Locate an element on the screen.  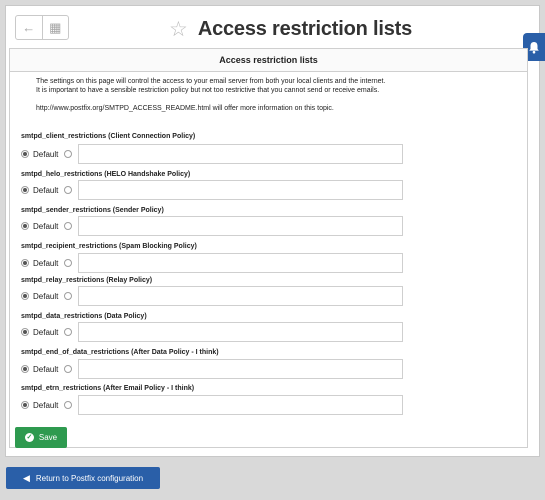
nav-button-group: ← ▦ is located at coordinates (42, 27).